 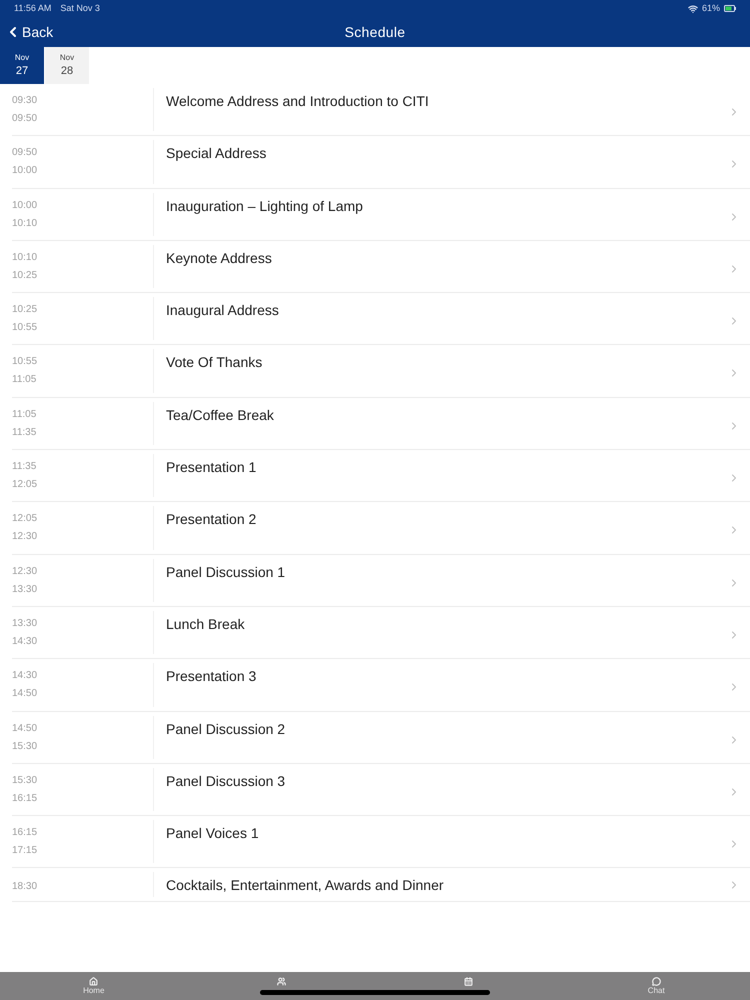 What do you see at coordinates (305, 885) in the screenshot?
I see `session-title: Cocktails, Entertainment, Awards and Dinner` at bounding box center [305, 885].